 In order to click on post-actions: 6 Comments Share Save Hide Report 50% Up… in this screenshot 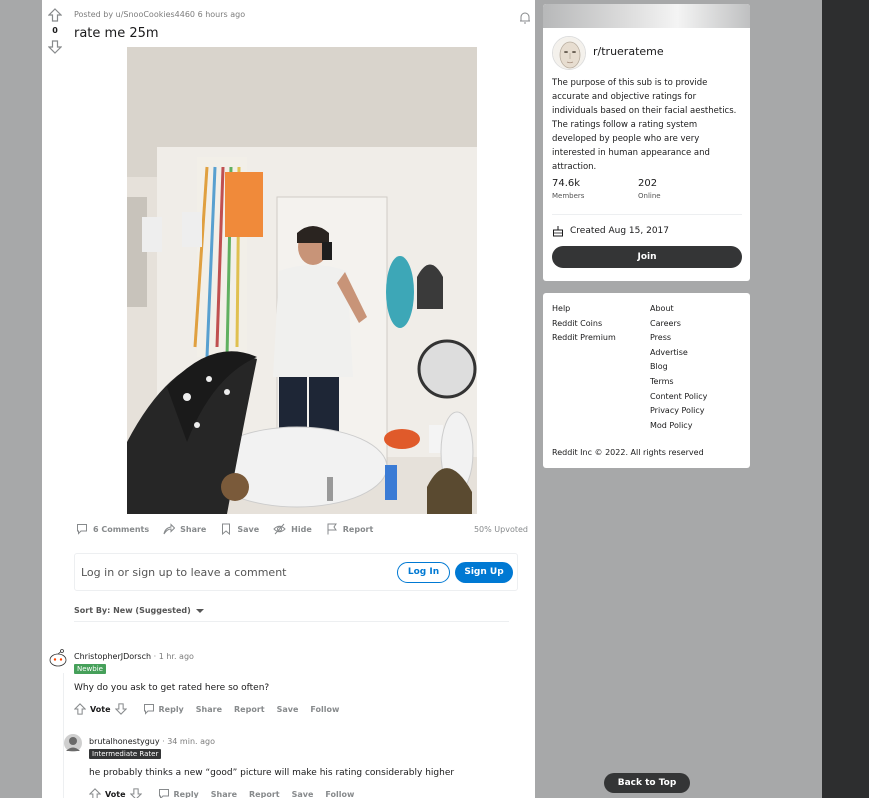, I will do `click(302, 529)`.